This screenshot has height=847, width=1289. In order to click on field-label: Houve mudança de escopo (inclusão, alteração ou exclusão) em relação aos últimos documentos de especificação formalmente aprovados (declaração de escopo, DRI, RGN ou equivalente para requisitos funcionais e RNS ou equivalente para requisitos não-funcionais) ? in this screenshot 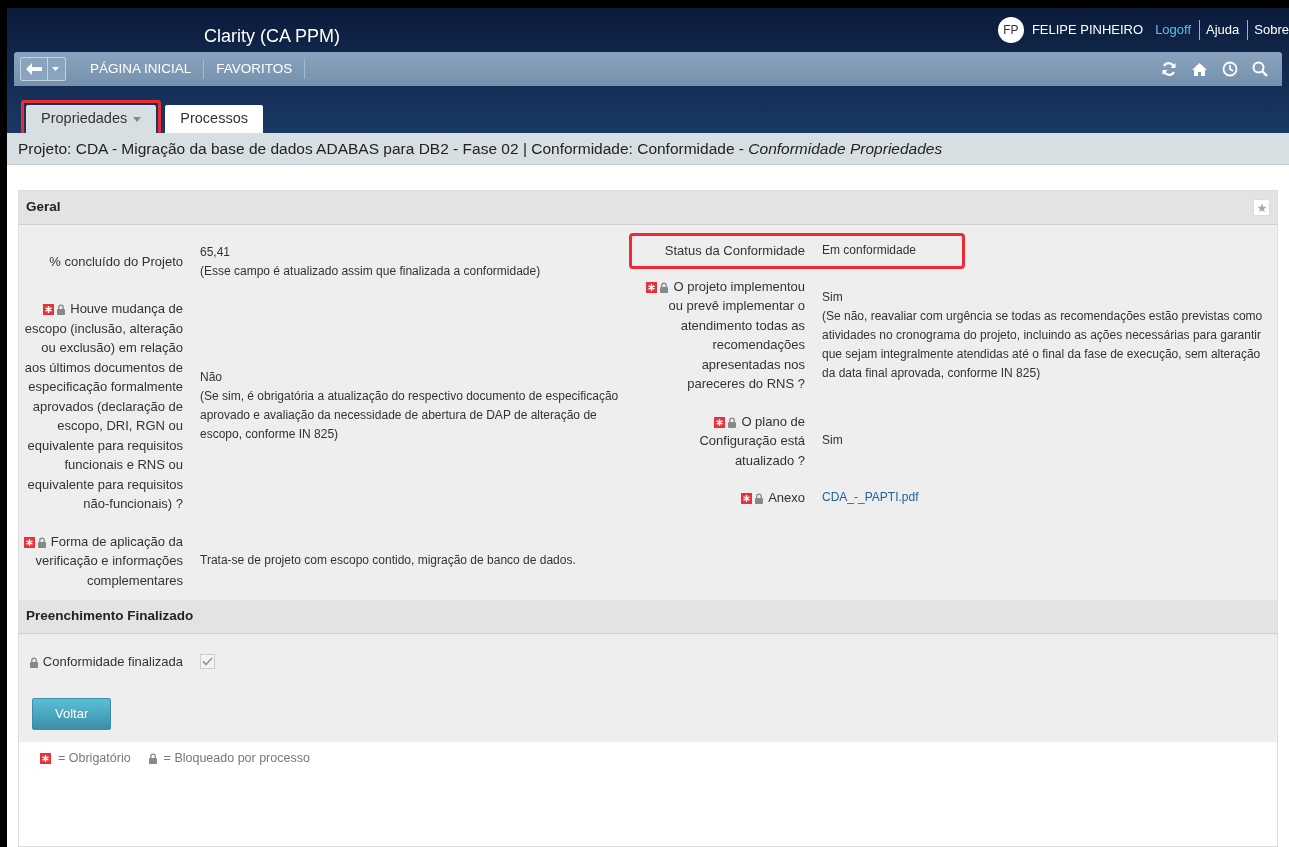, I will do `click(103, 406)`.